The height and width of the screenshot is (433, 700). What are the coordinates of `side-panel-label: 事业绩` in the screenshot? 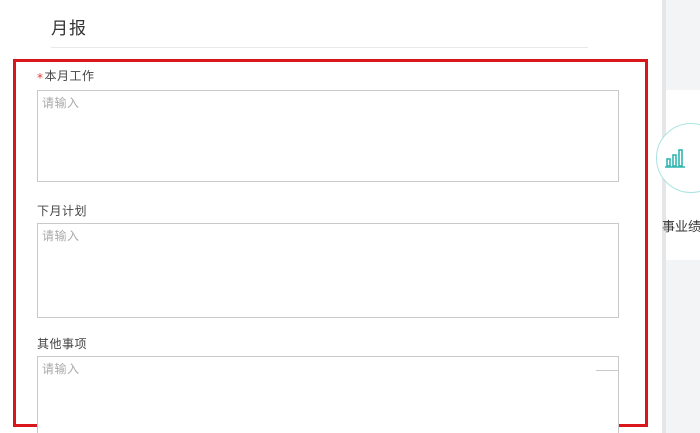 It's located at (681, 227).